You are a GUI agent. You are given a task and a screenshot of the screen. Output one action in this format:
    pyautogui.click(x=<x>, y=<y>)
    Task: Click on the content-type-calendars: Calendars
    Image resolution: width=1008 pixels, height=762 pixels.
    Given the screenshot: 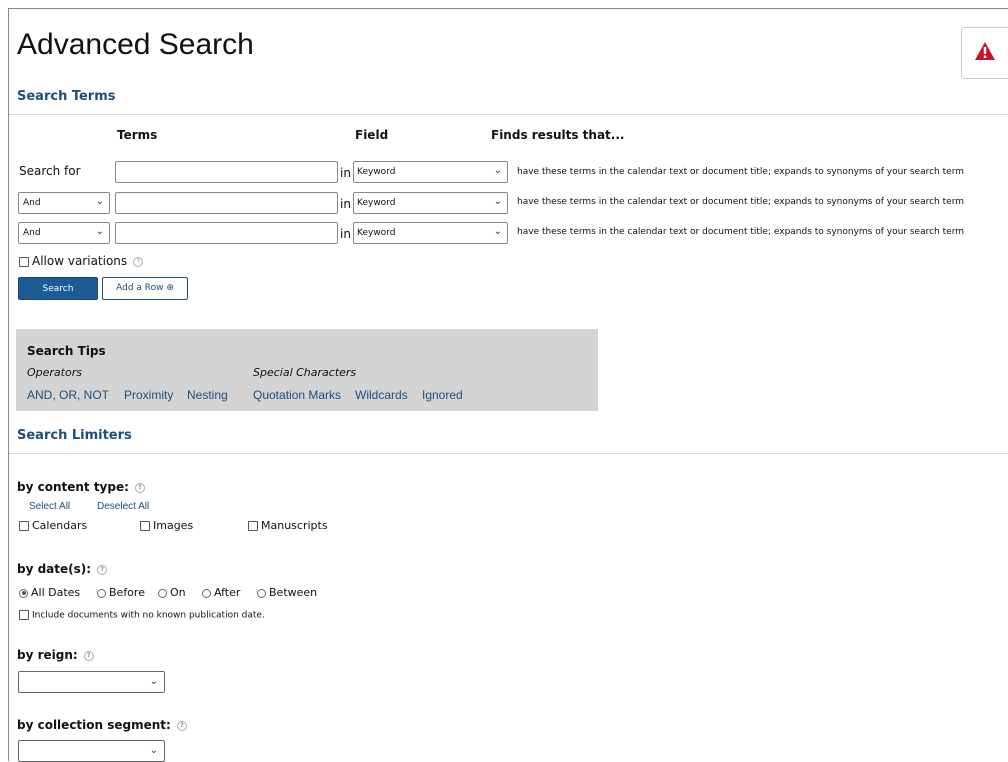 What is the action you would take?
    pyautogui.click(x=53, y=525)
    